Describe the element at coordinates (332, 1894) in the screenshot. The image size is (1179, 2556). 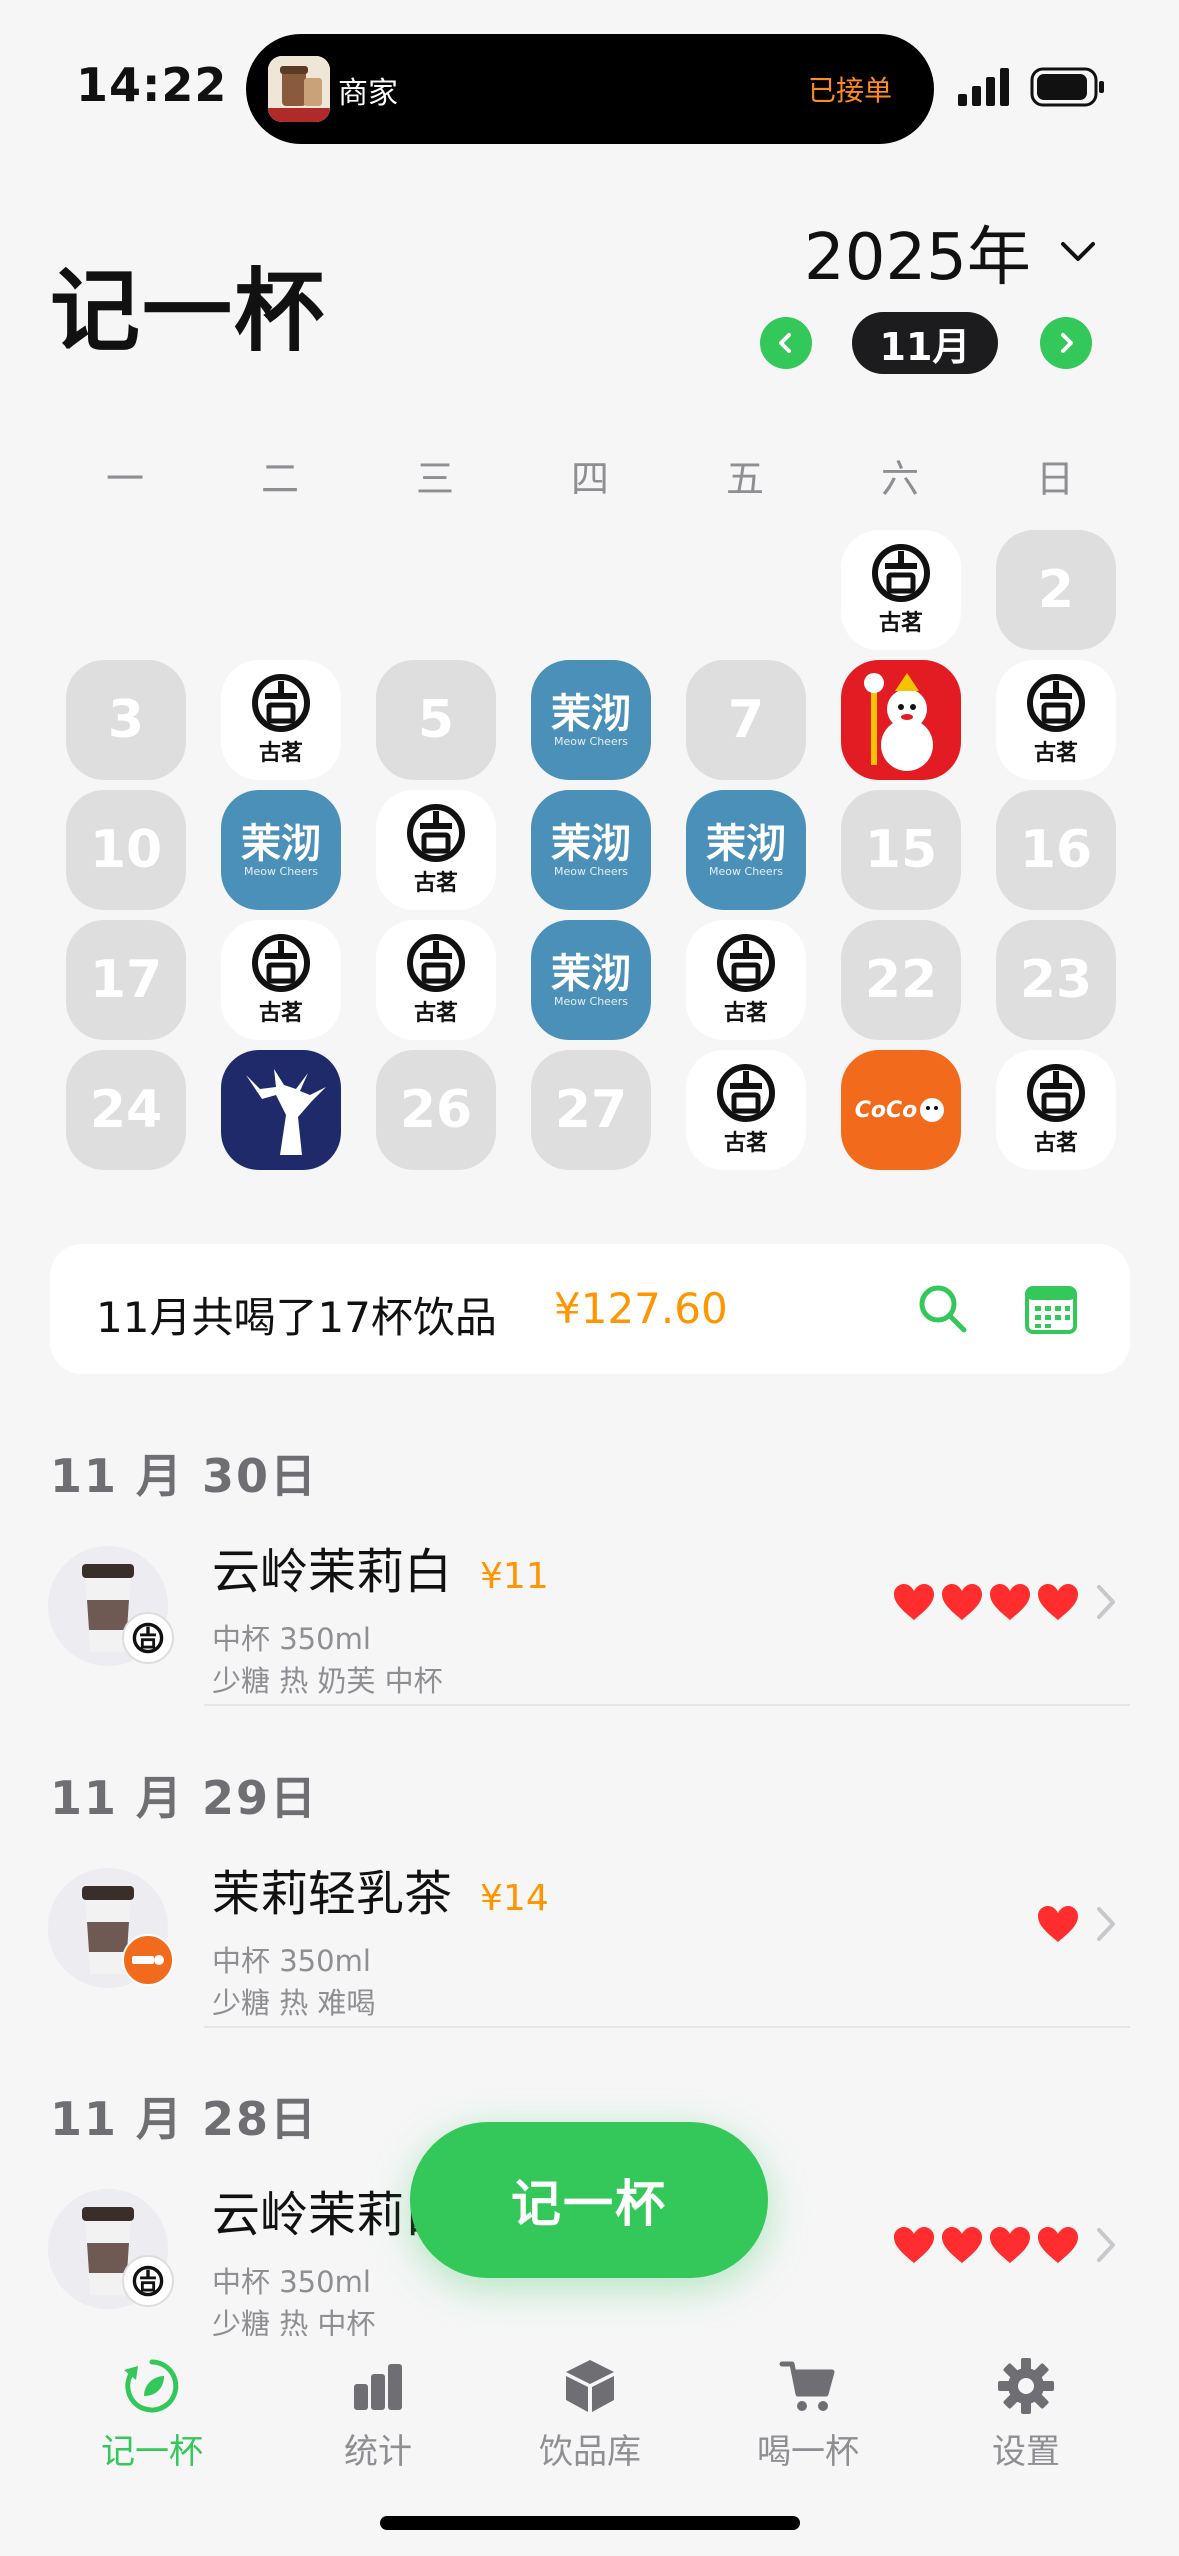
I see `drink-name-text: 茉莉轻乳茶` at that location.